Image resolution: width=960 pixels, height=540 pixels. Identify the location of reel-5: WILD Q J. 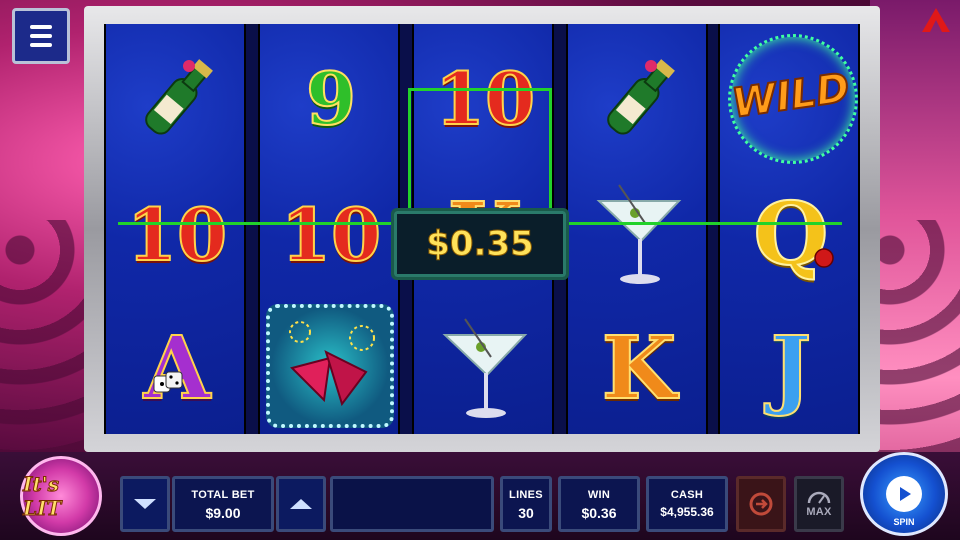
(789, 229).